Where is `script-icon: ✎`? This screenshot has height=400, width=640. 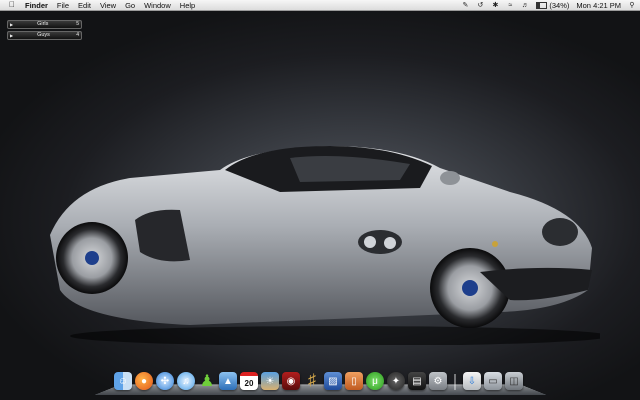
script-icon: ✎ is located at coordinates (465, 6).